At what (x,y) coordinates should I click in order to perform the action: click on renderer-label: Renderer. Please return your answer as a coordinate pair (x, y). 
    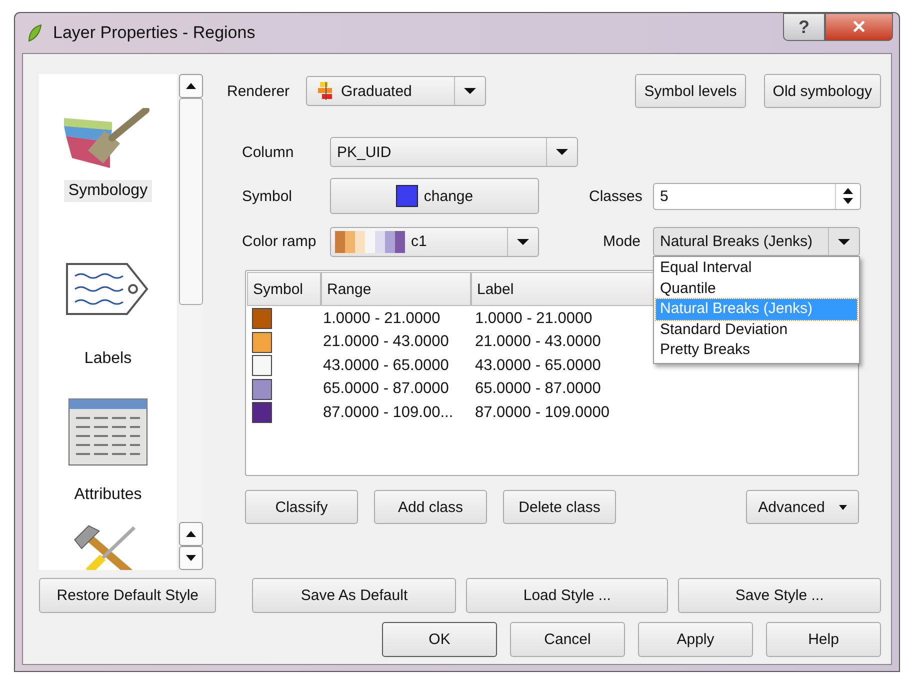
    Looking at the image, I should click on (259, 91).